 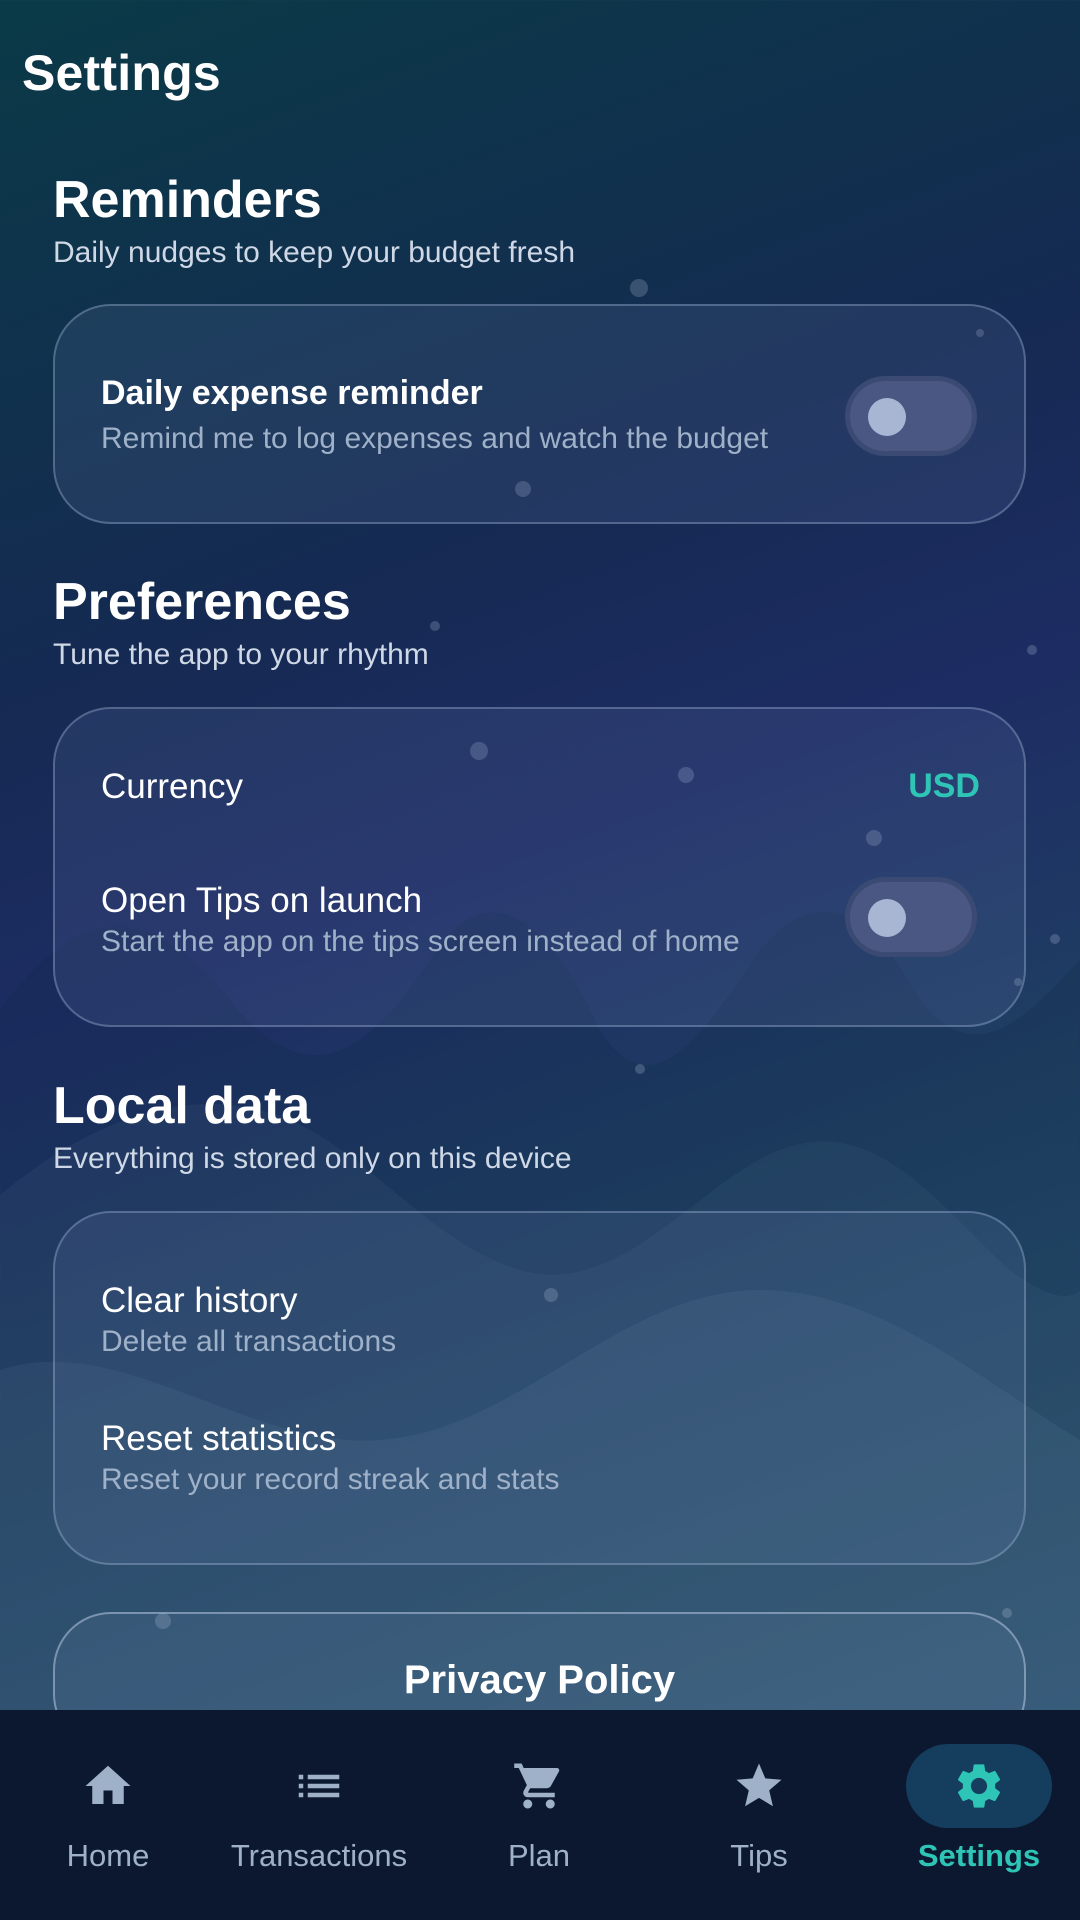 What do you see at coordinates (262, 900) in the screenshot?
I see `open-tips-title: Open Tips on launch` at bounding box center [262, 900].